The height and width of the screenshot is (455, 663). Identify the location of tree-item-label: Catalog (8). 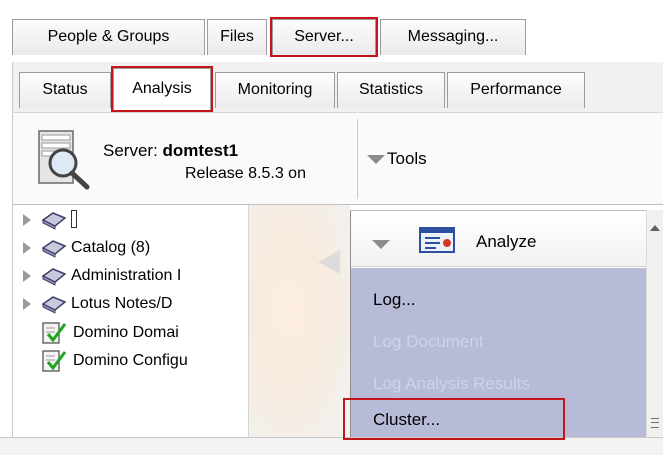
(111, 247).